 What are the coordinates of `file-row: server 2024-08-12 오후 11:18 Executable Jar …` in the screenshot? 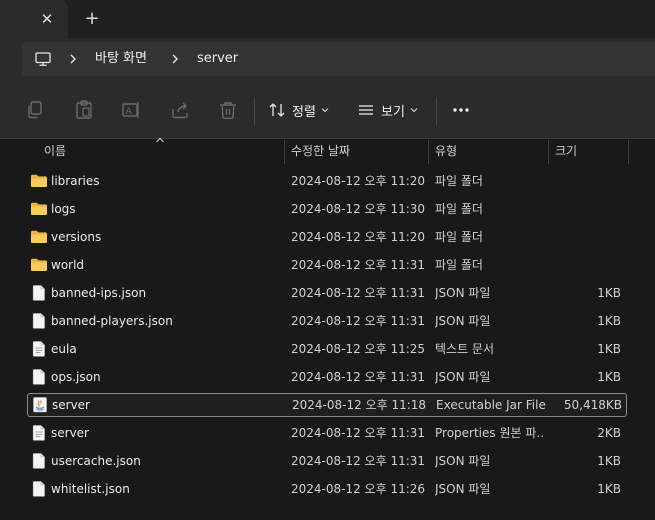 It's located at (327, 405).